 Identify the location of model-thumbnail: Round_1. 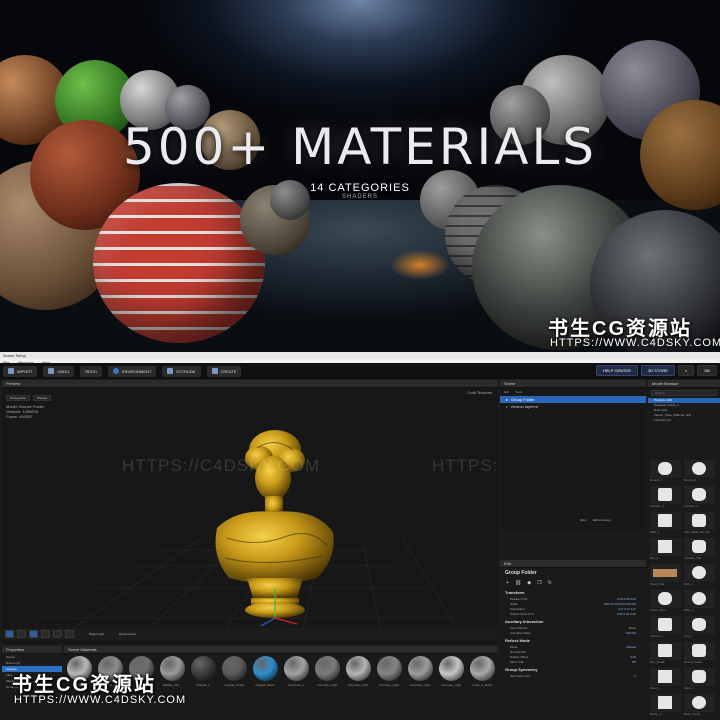
(665, 471).